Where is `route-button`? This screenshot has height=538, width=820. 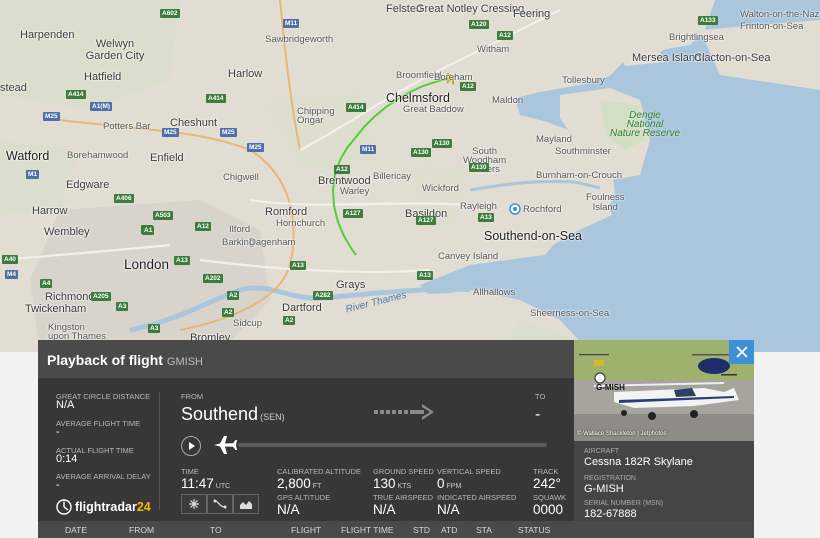 route-button is located at coordinates (220, 504).